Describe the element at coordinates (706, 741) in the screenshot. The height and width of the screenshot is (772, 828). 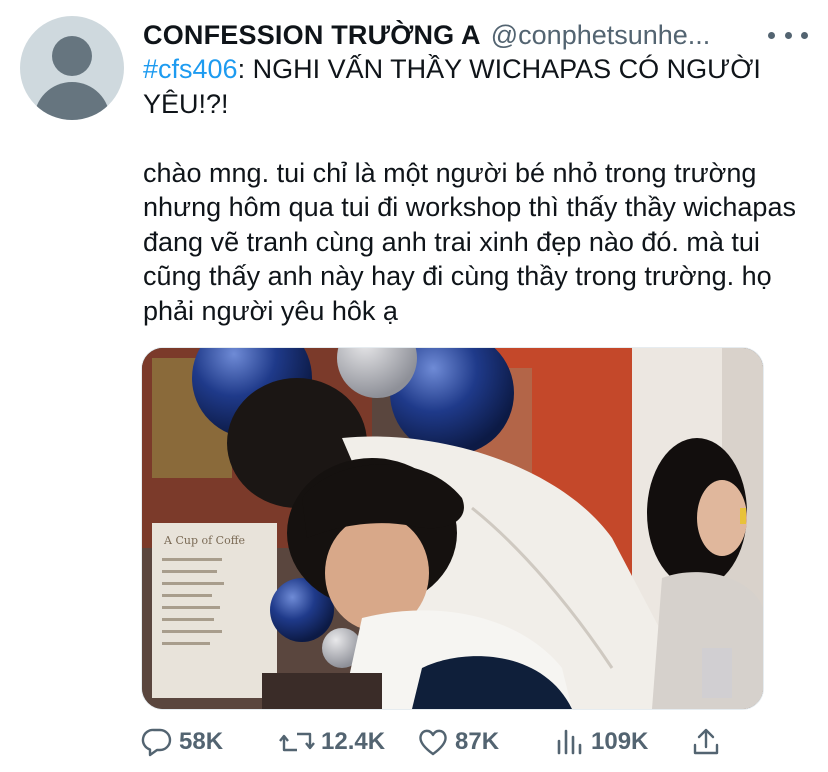
I see `share-icon` at that location.